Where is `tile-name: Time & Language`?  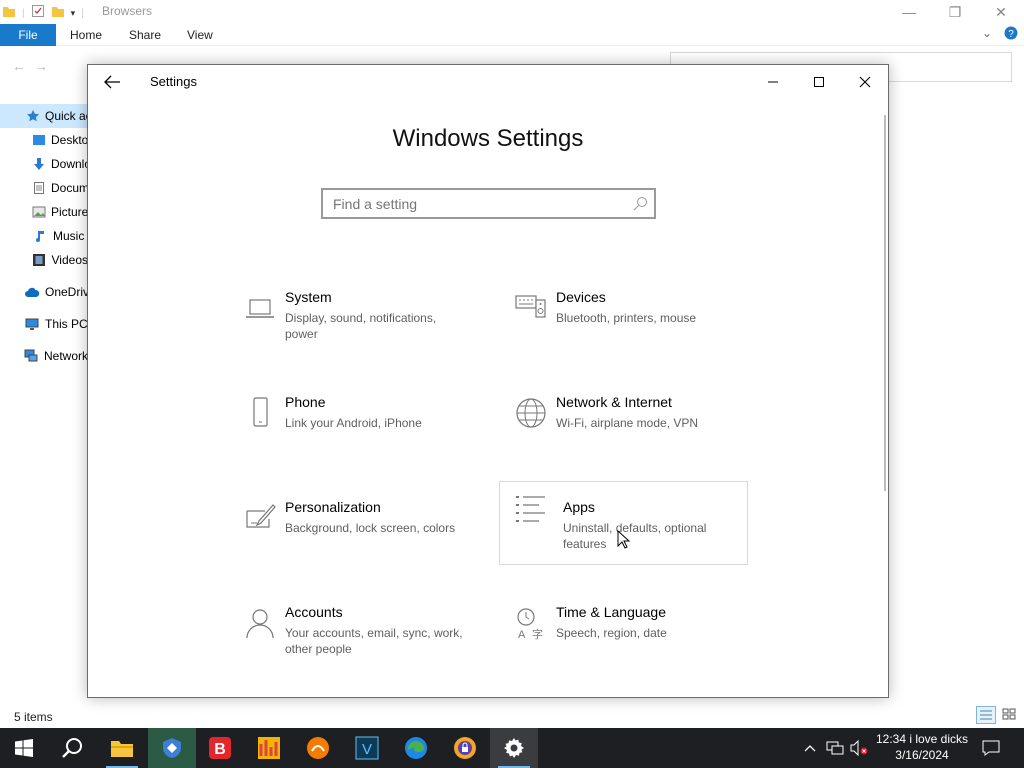 tile-name: Time & Language is located at coordinates (611, 612).